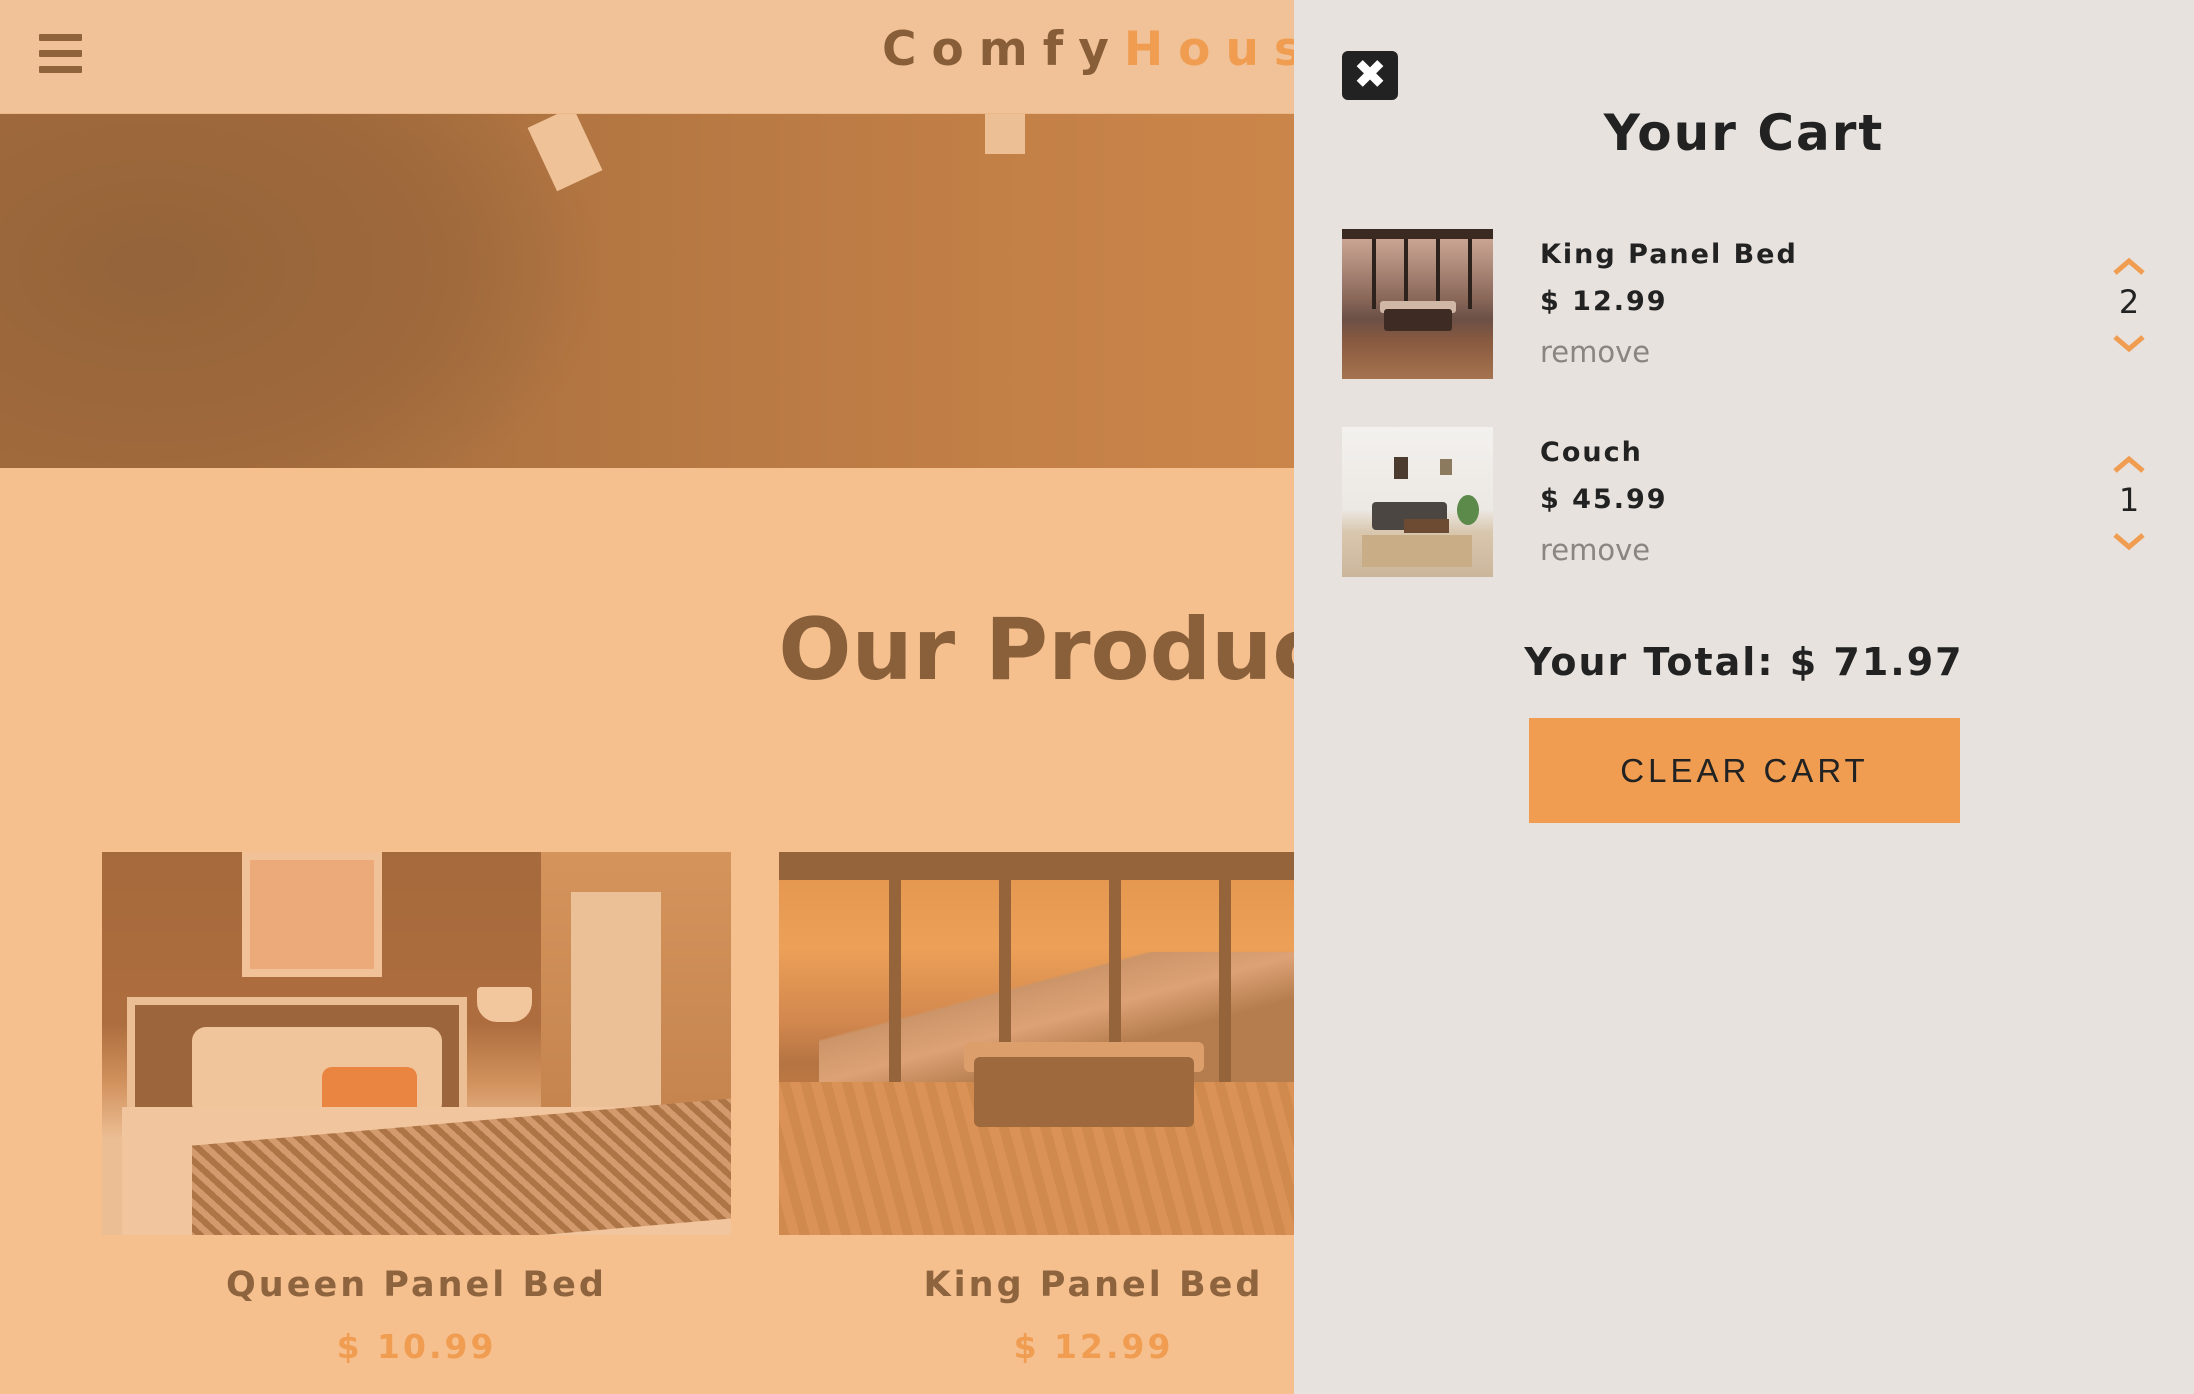 This screenshot has height=1394, width=2194. What do you see at coordinates (2129, 302) in the screenshot?
I see `item-quantity: 2` at bounding box center [2129, 302].